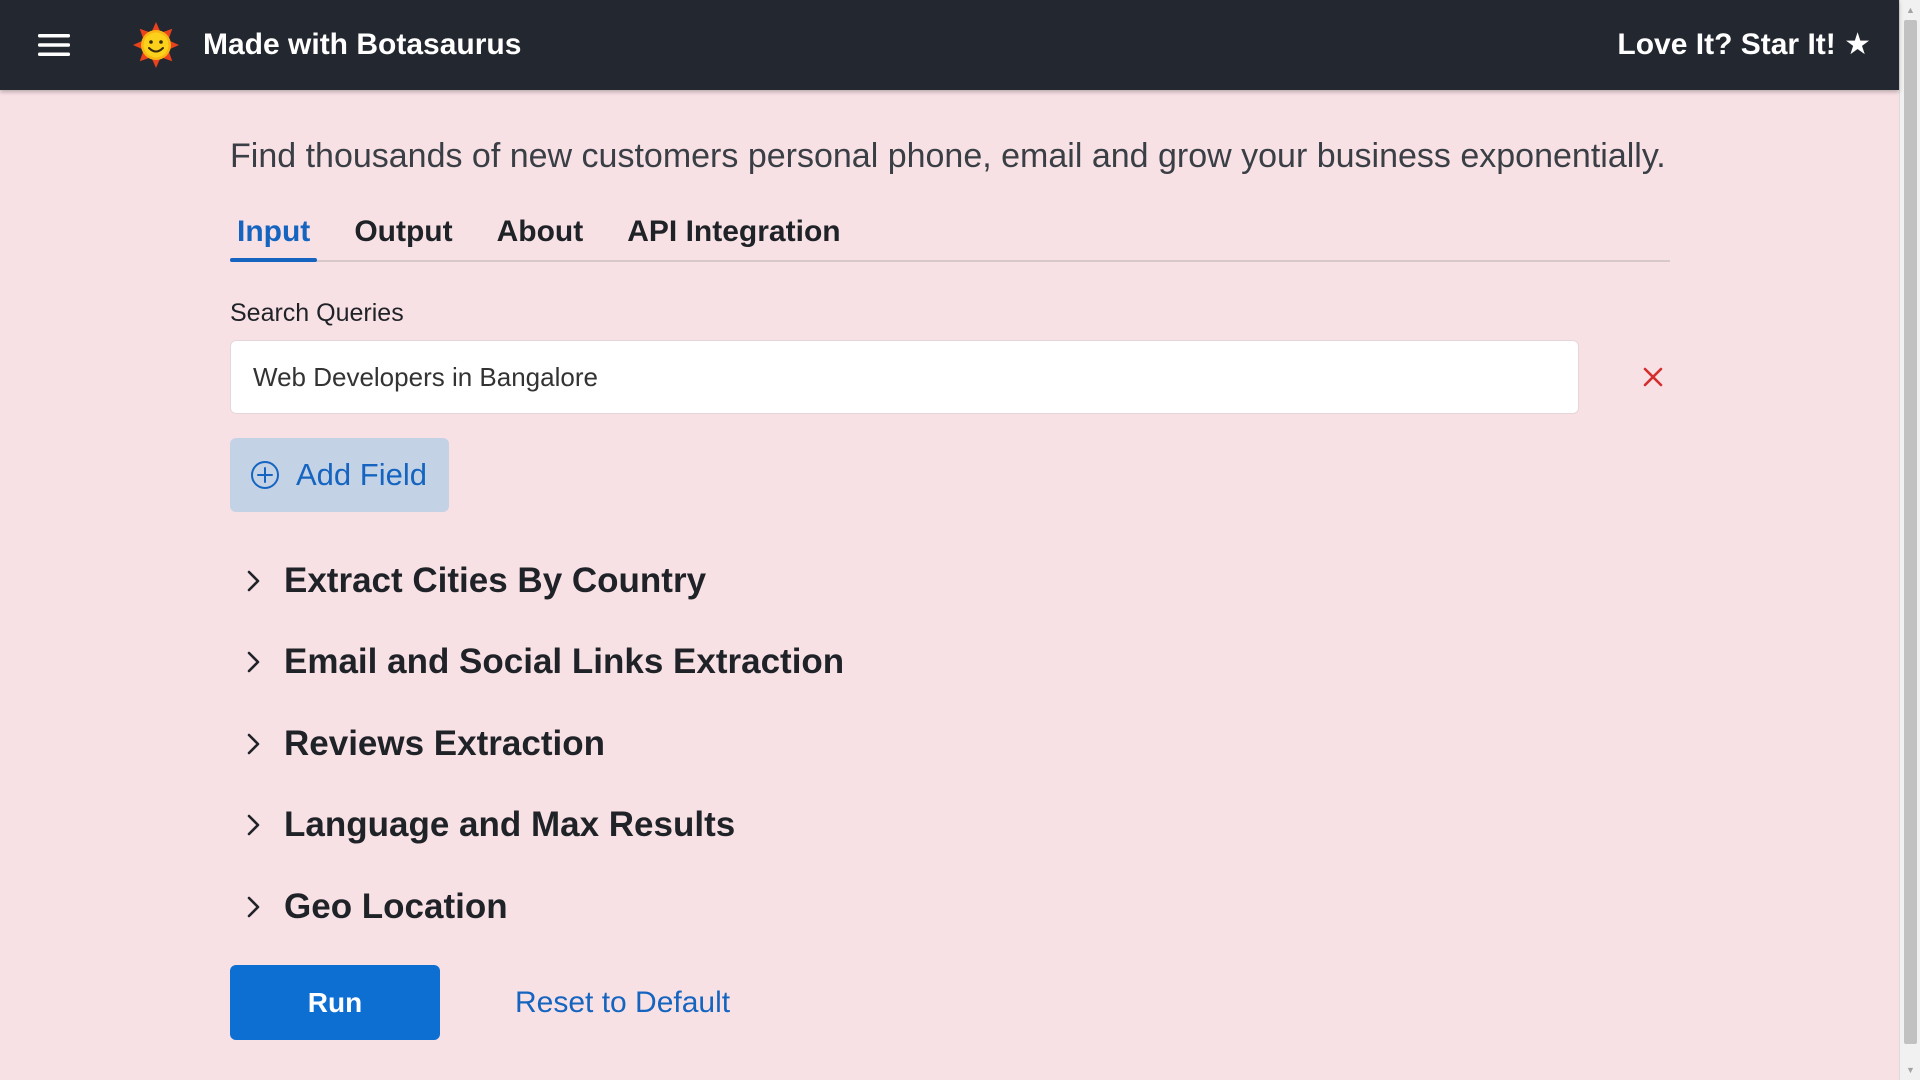  I want to click on section-title: Email and Social Links Extraction, so click(564, 662).